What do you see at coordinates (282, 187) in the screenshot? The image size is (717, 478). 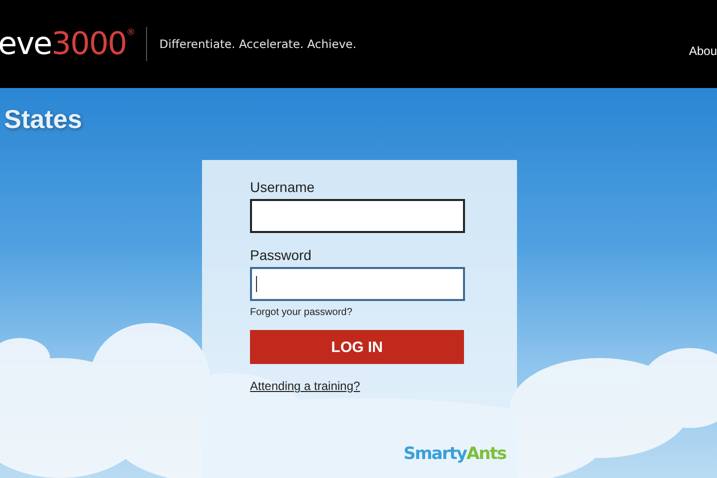 I see `field-label: Username` at bounding box center [282, 187].